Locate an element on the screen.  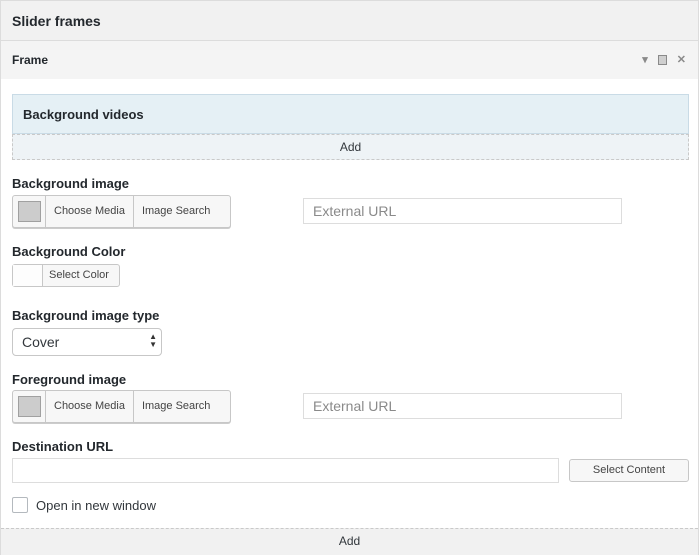
frame-title: Frame is located at coordinates (30, 60).